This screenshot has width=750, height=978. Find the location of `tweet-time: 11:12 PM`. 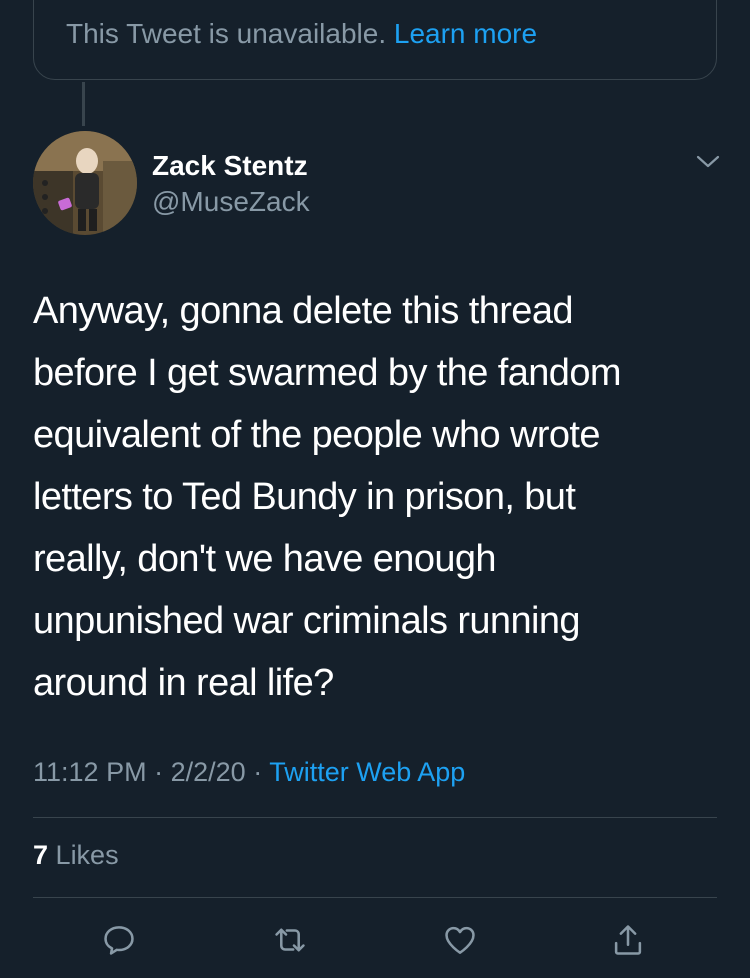

tweet-time: 11:12 PM is located at coordinates (90, 772).